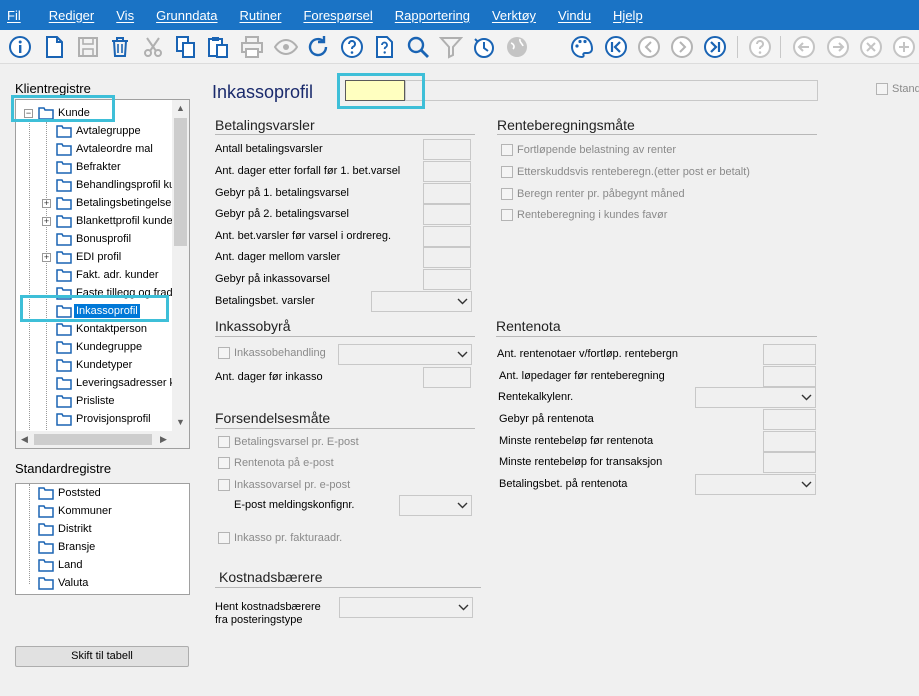 The image size is (919, 696). Describe the element at coordinates (760, 47) in the screenshot. I see `help-search-icon` at that location.